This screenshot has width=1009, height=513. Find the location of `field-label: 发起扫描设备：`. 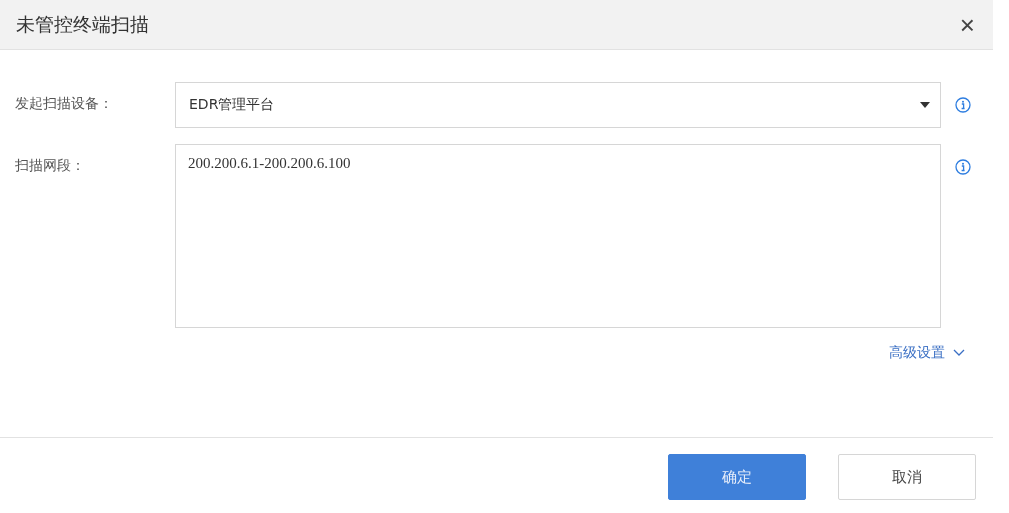

field-label: 发起扫描设备： is located at coordinates (64, 103).